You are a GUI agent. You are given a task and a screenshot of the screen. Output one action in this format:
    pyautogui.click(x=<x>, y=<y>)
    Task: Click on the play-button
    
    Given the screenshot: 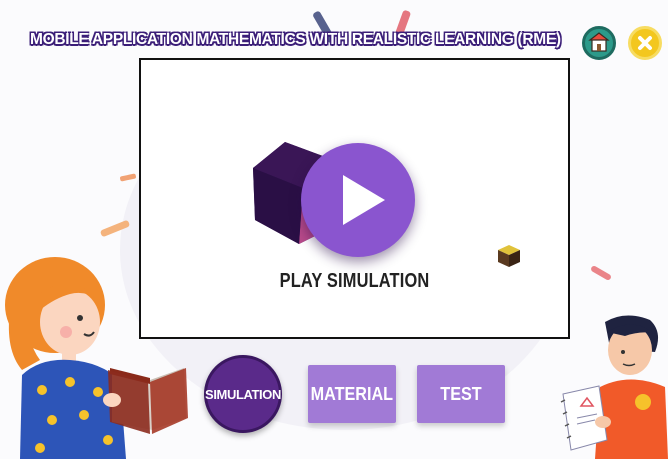 What is the action you would take?
    pyautogui.click(x=358, y=200)
    